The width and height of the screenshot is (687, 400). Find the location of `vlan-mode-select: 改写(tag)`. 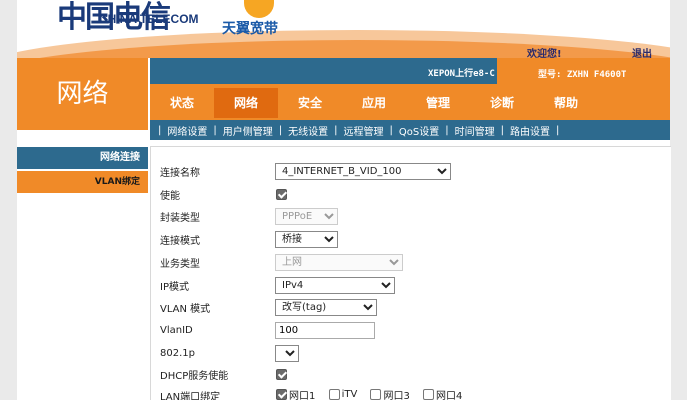

vlan-mode-select: 改写(tag) is located at coordinates (326, 307).